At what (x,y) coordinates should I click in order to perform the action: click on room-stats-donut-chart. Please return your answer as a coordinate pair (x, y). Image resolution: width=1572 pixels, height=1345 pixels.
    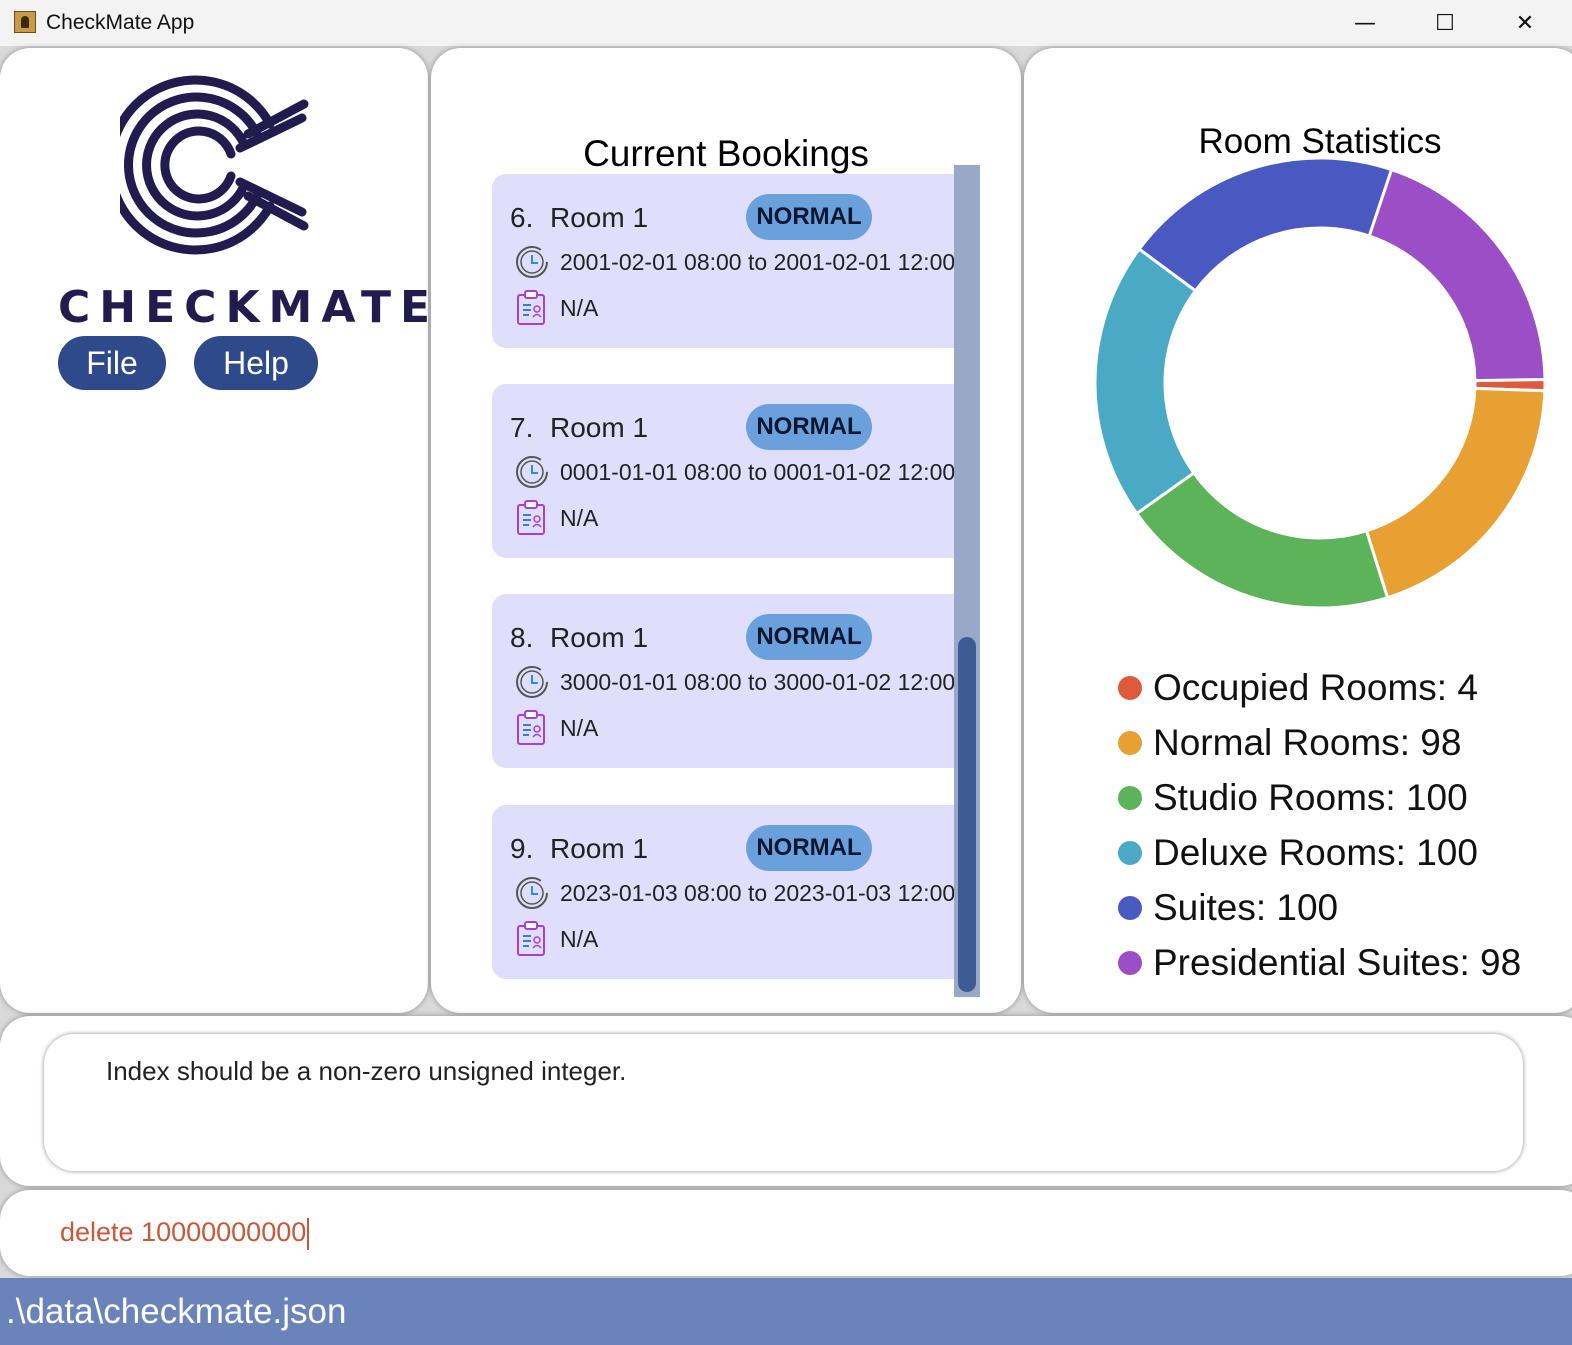
    Looking at the image, I should click on (1320, 383).